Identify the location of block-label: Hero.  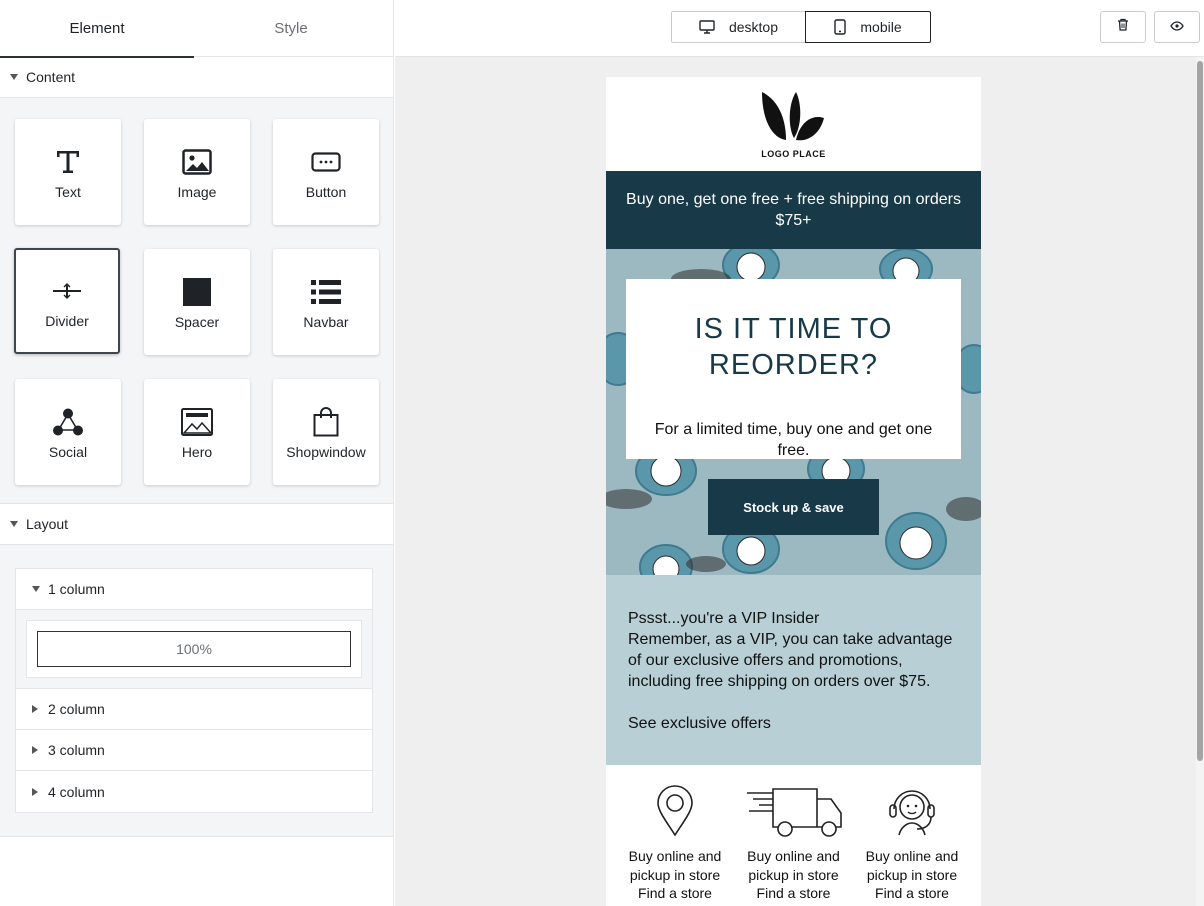
(197, 452).